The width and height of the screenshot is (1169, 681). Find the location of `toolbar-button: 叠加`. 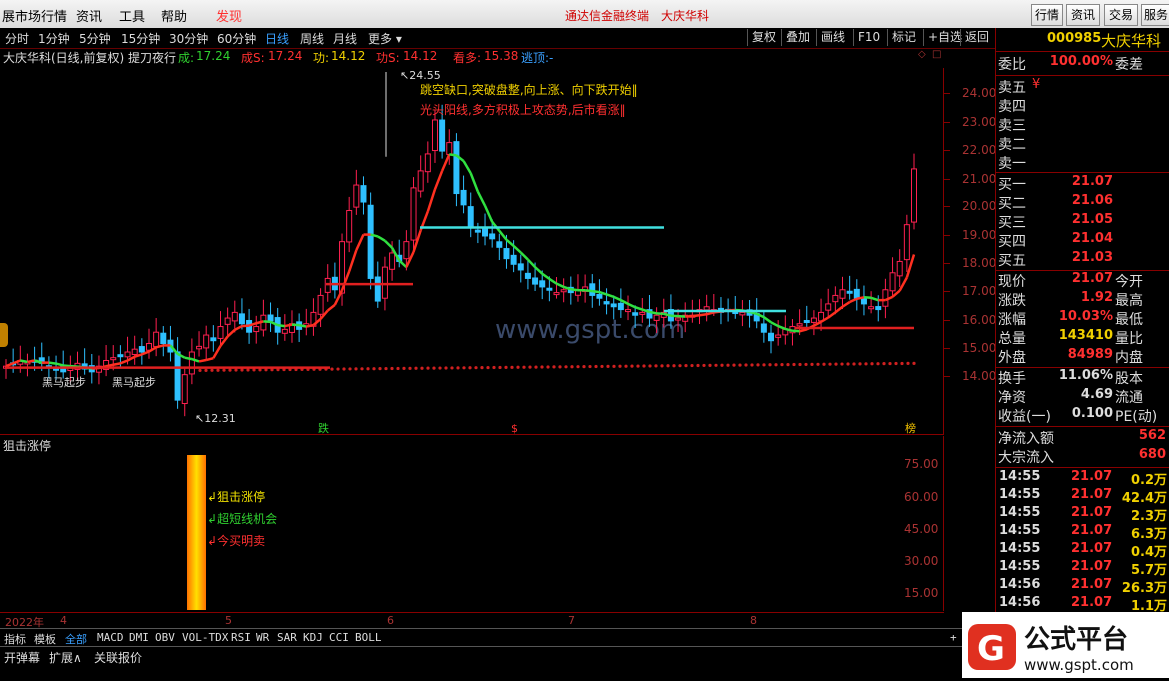

toolbar-button: 叠加 is located at coordinates (797, 37).